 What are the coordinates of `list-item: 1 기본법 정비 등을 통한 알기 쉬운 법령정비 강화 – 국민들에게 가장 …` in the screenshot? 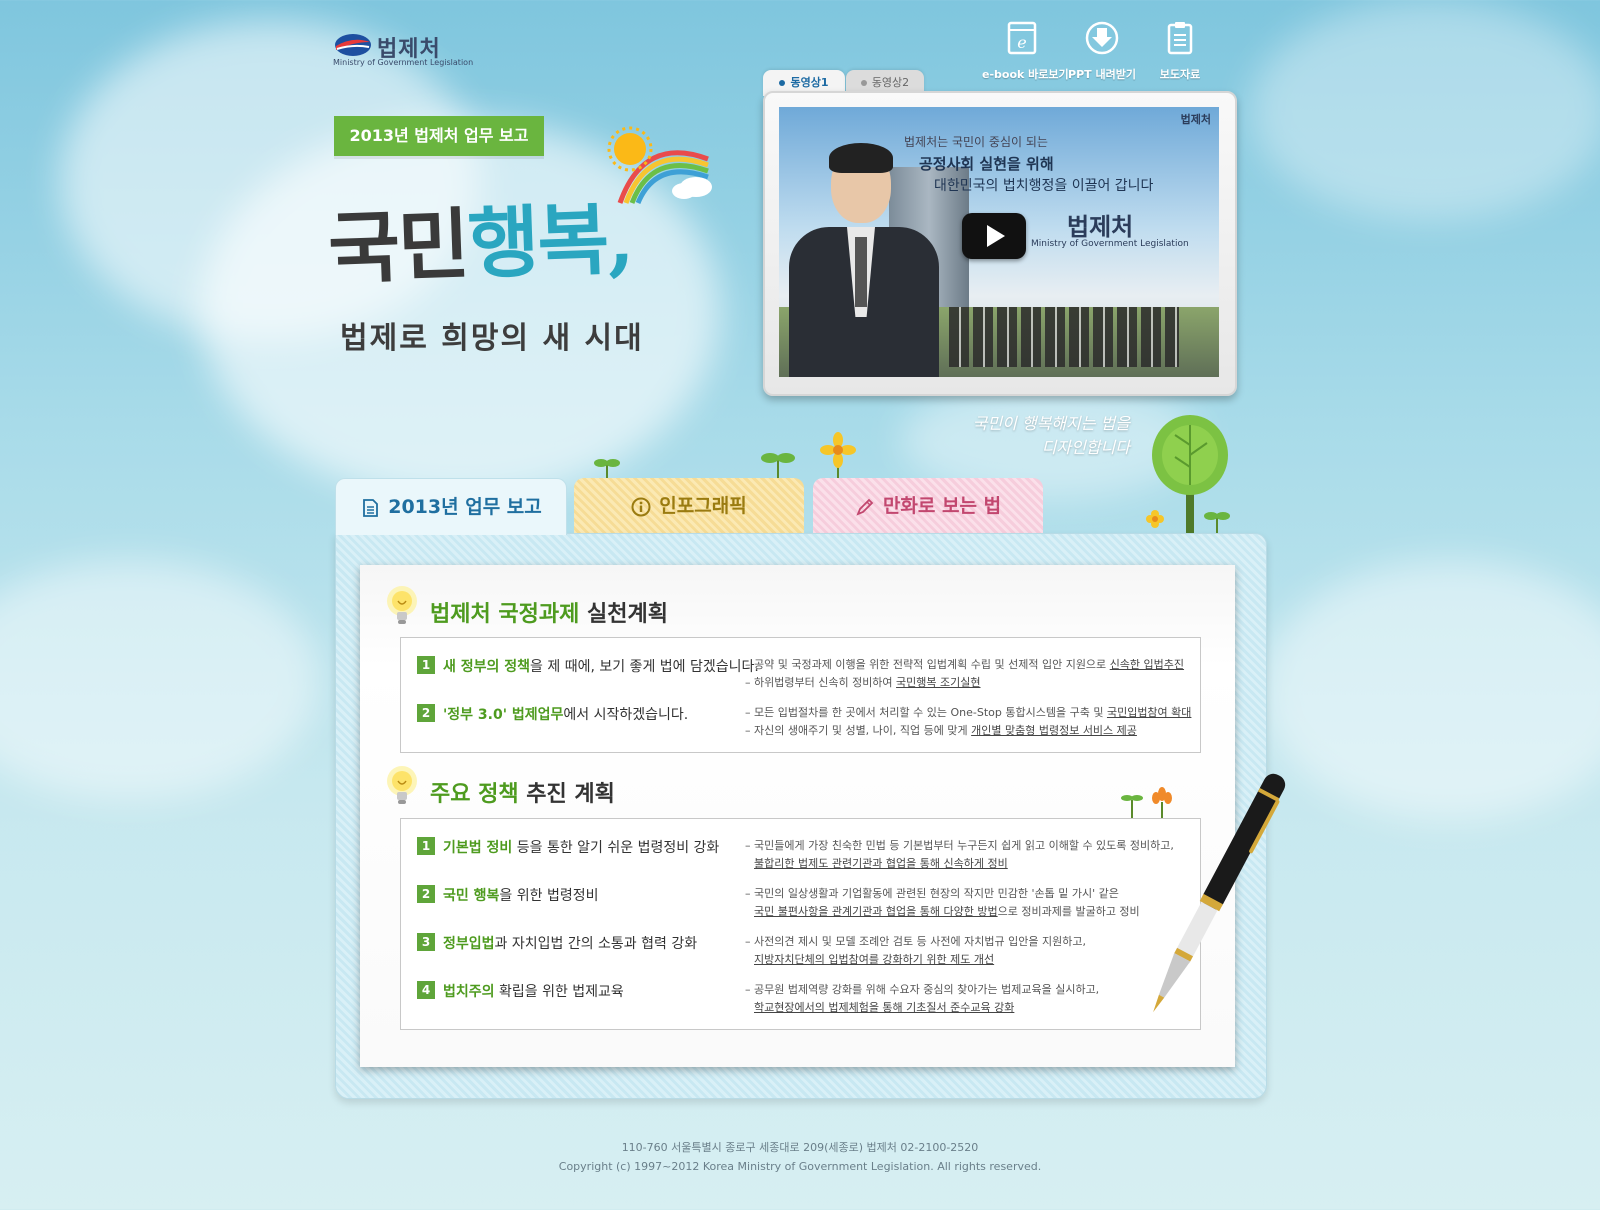 It's located at (804, 853).